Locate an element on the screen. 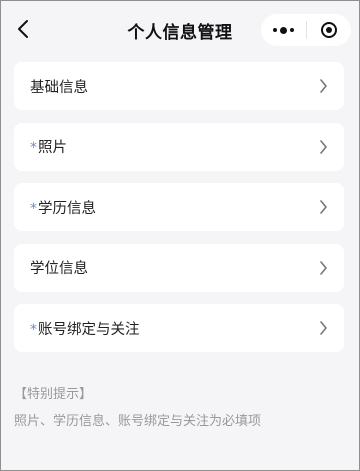  menu-item-label: *学历信息 is located at coordinates (63, 208).